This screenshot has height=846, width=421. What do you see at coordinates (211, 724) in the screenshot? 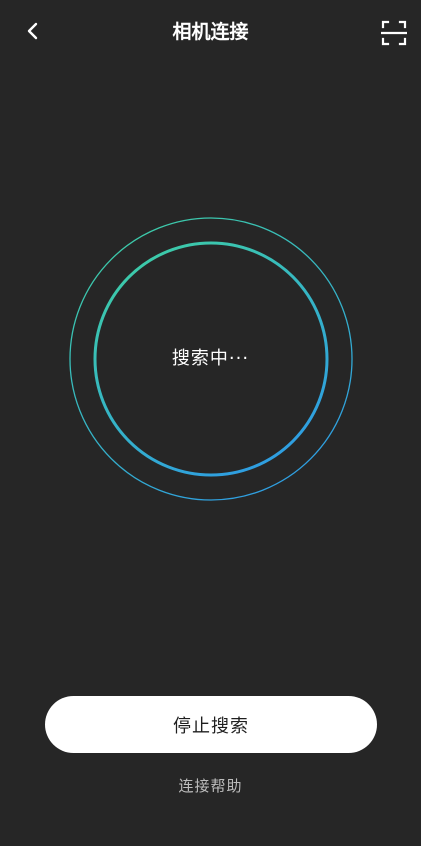
I see `stop-search-button: 停止搜索` at bounding box center [211, 724].